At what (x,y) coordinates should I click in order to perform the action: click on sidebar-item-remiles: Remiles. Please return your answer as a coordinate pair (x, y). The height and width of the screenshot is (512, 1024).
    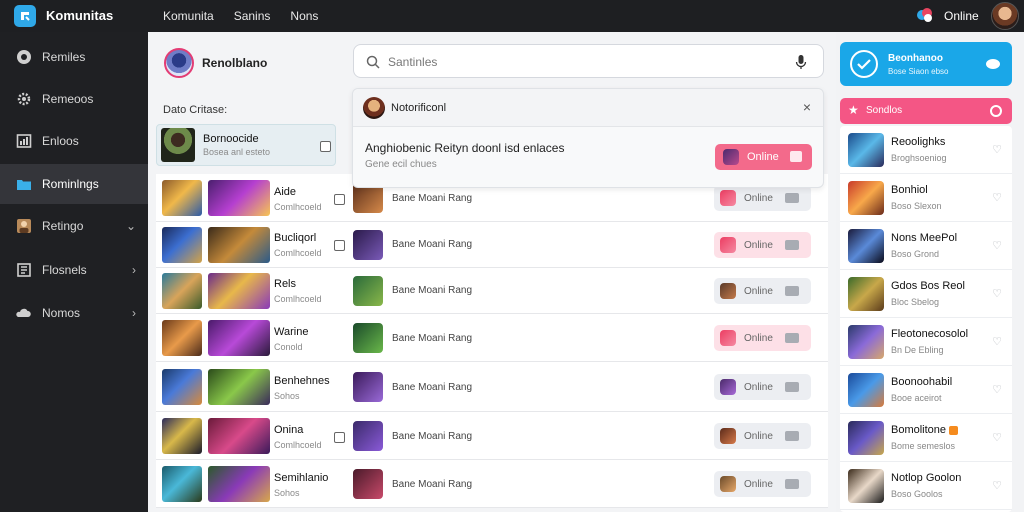
    Looking at the image, I should click on (74, 57).